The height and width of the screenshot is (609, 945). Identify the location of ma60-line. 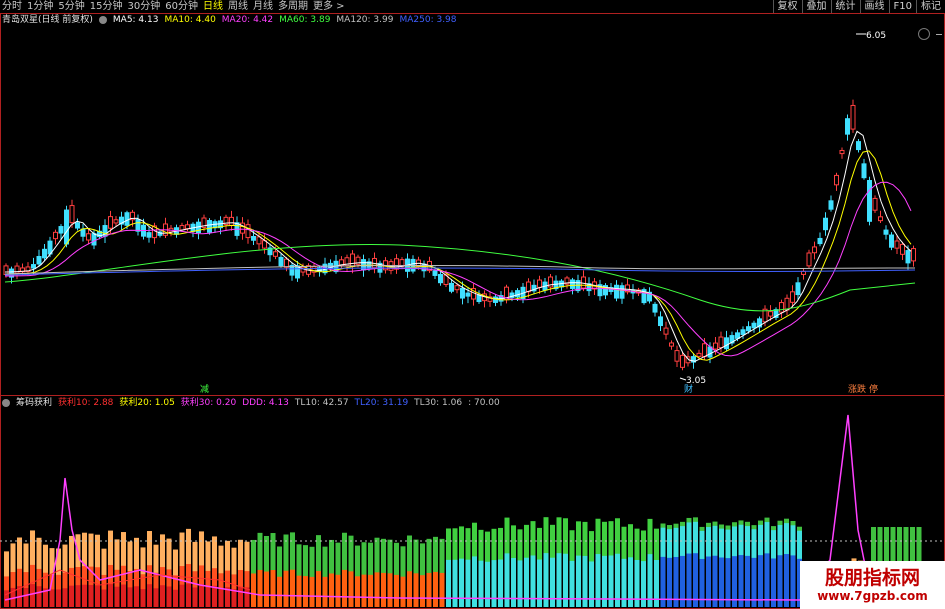
(460, 278).